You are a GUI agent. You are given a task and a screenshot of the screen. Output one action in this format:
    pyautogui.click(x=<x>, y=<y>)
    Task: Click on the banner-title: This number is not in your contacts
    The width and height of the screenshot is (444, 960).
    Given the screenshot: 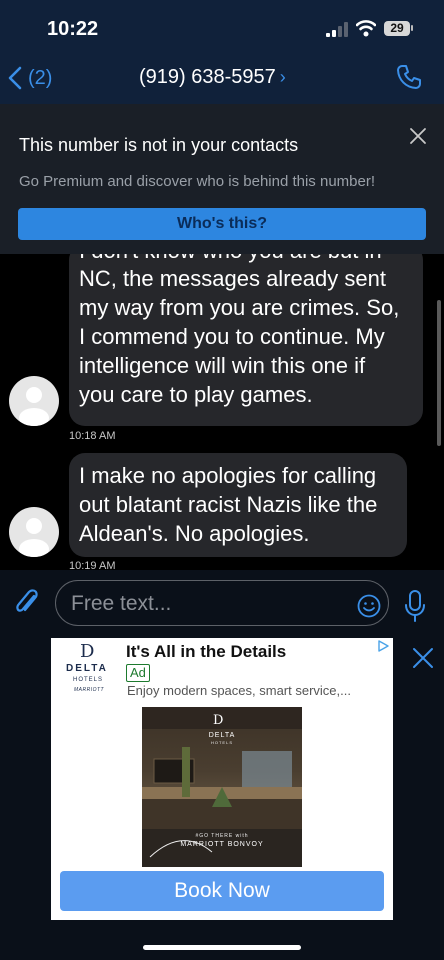 What is the action you would take?
    pyautogui.click(x=159, y=145)
    